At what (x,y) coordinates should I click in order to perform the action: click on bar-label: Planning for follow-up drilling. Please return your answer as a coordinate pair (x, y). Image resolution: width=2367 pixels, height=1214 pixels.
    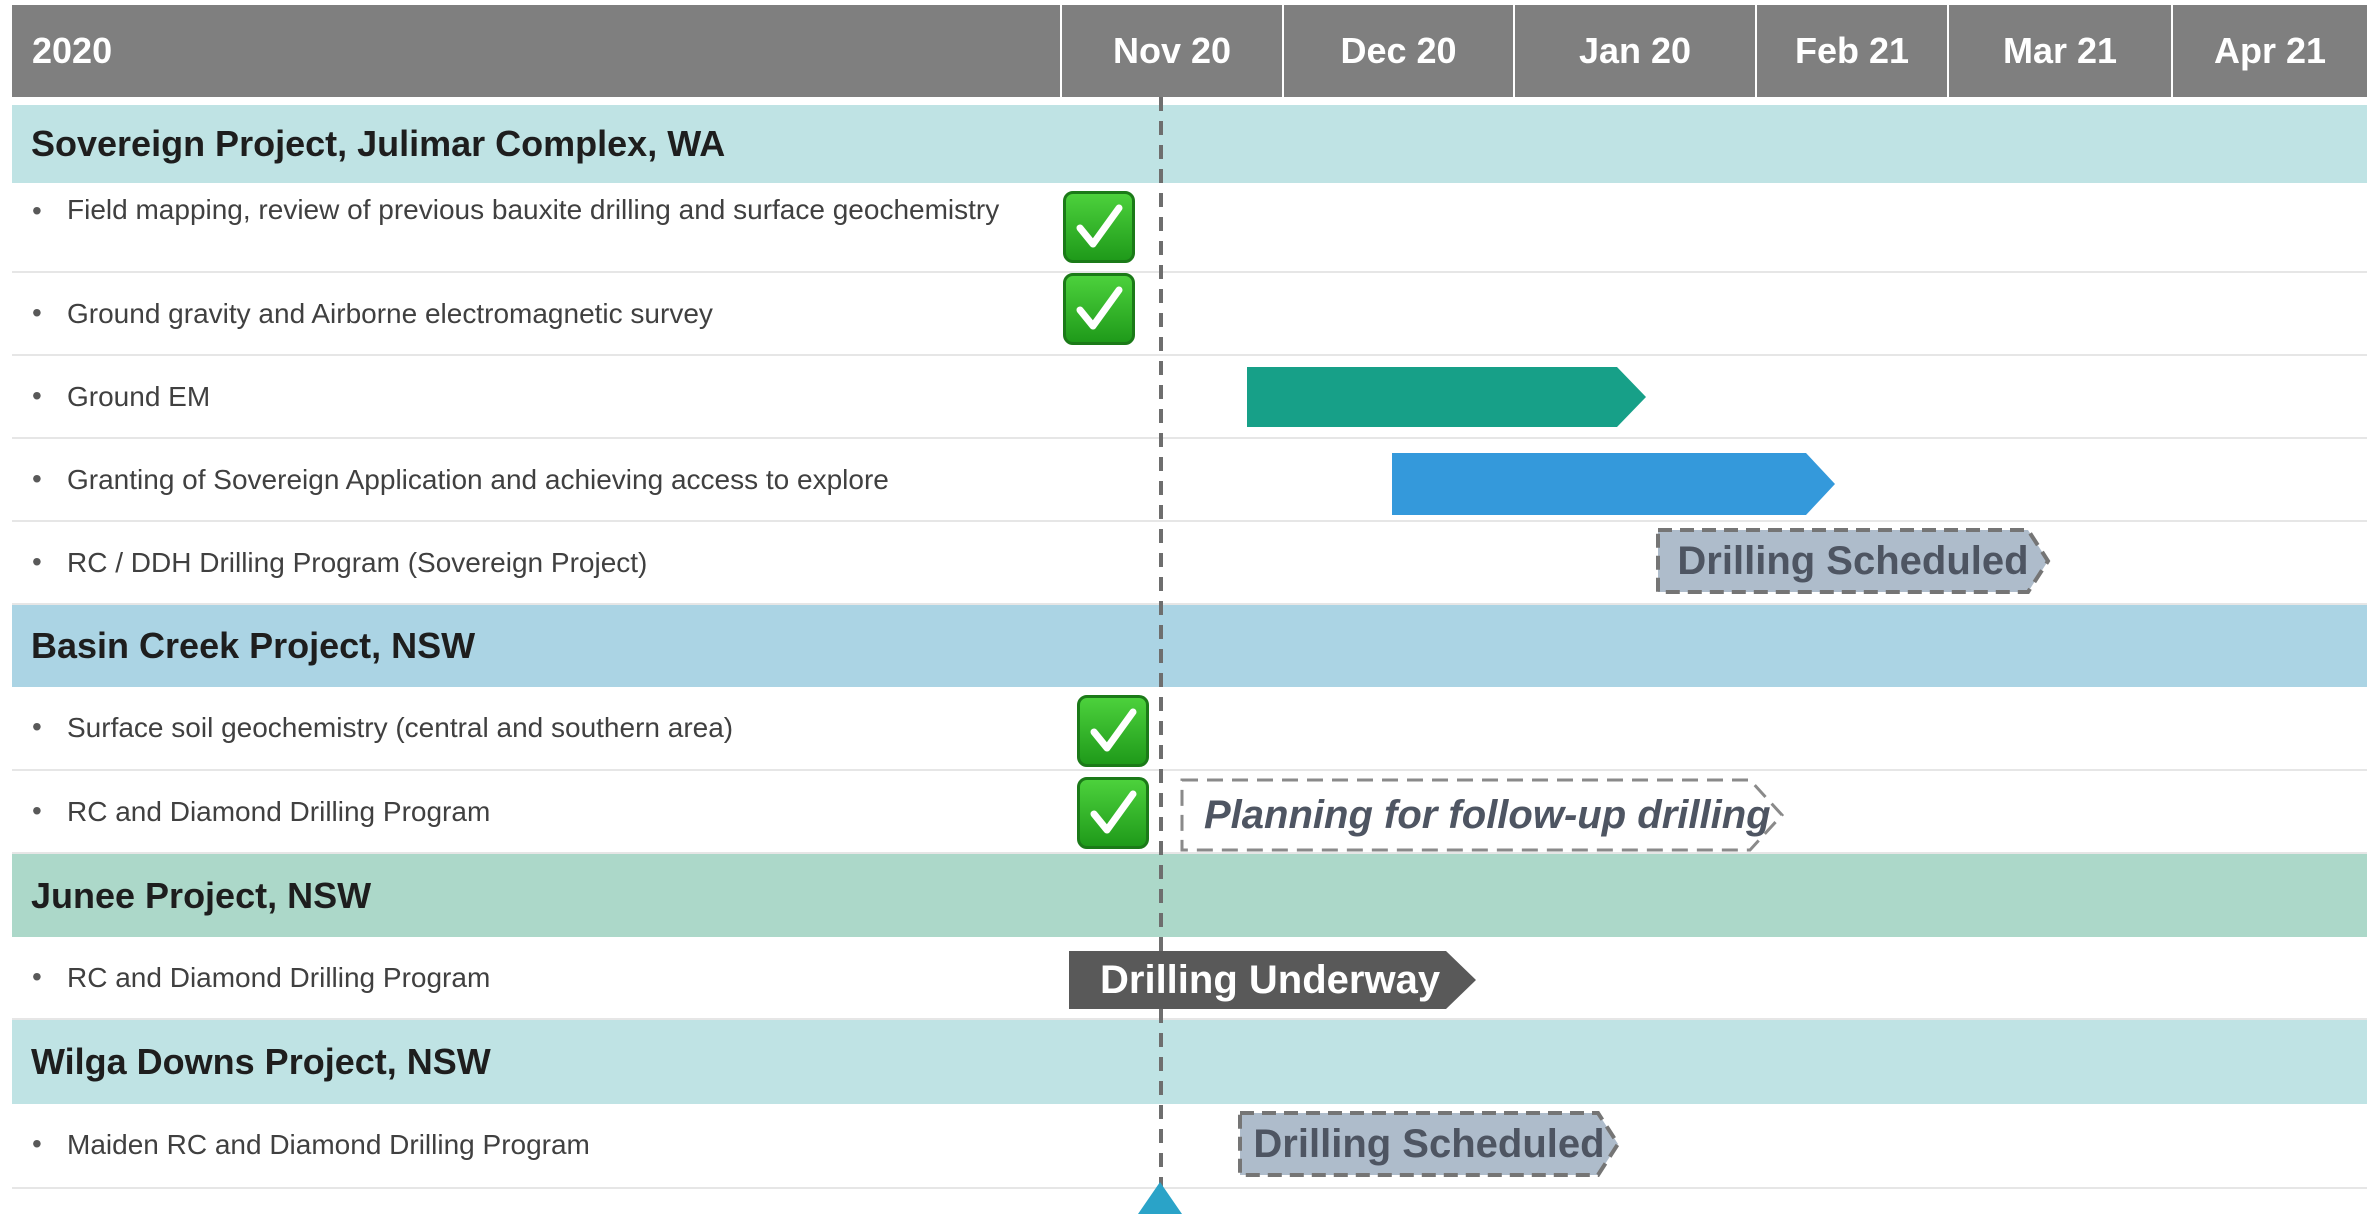
    Looking at the image, I should click on (1487, 814).